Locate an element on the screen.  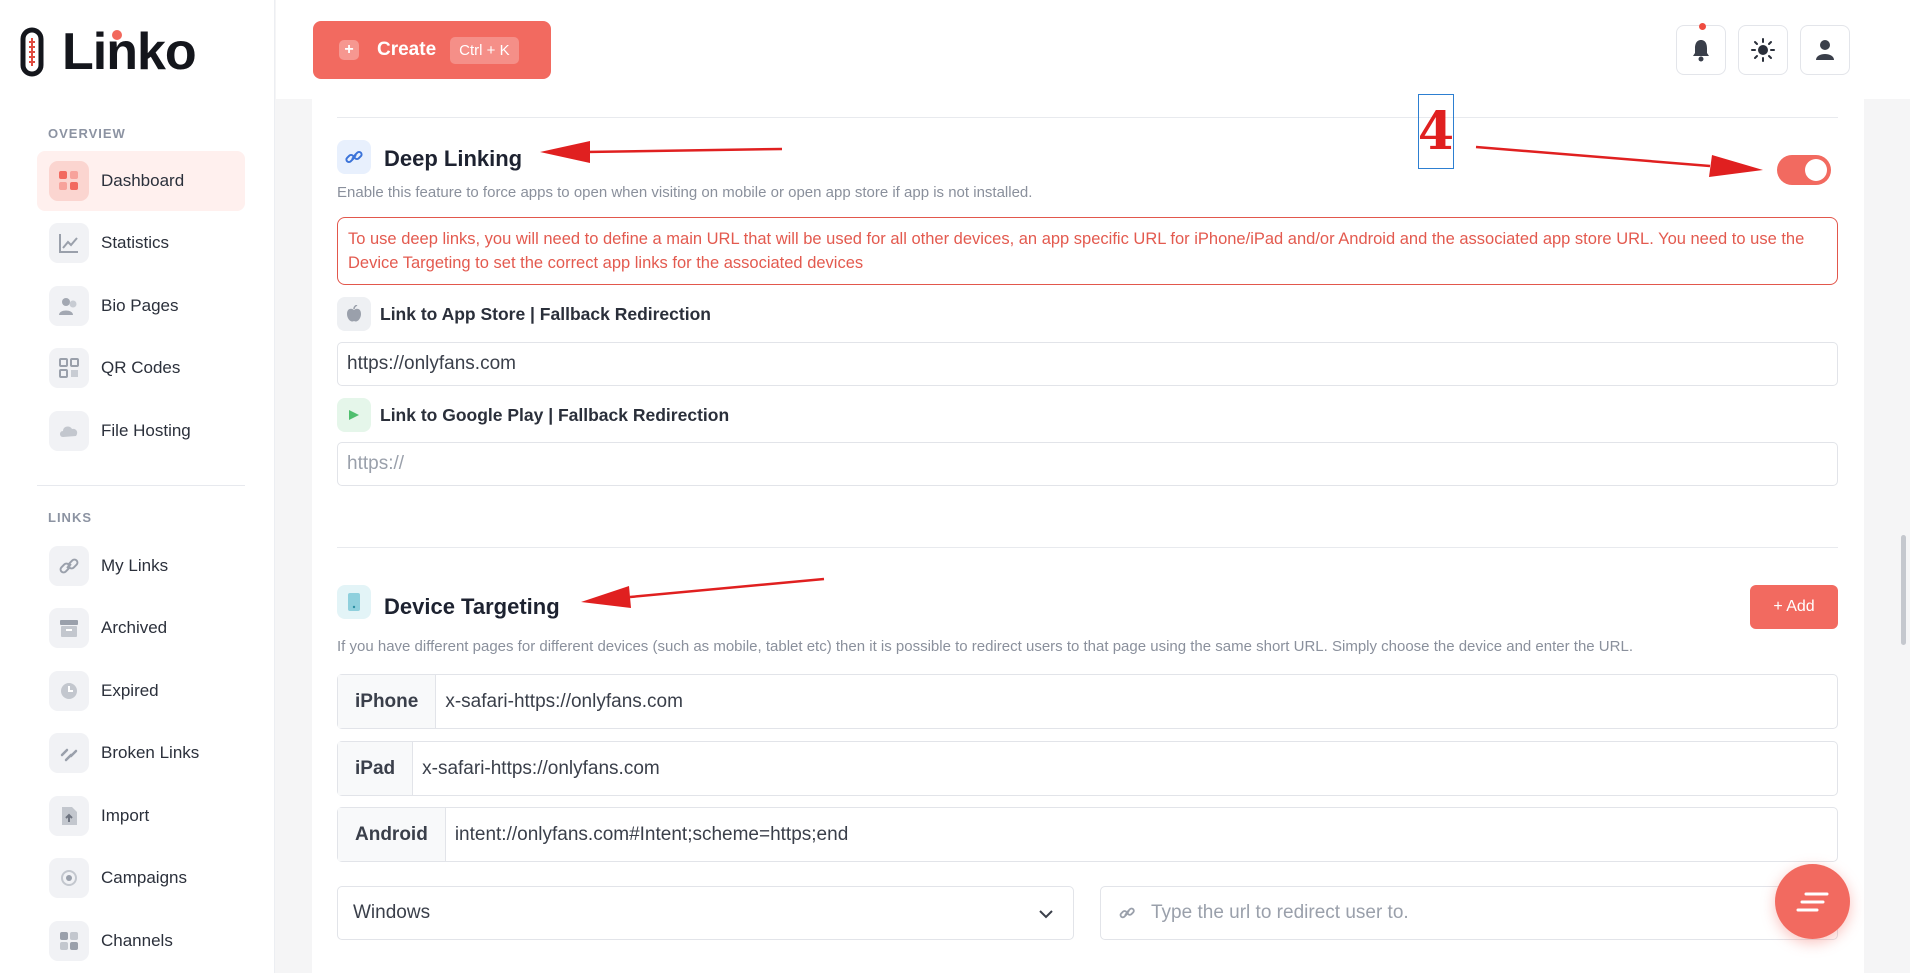
logo-mark-icon is located at coordinates (38, 52).